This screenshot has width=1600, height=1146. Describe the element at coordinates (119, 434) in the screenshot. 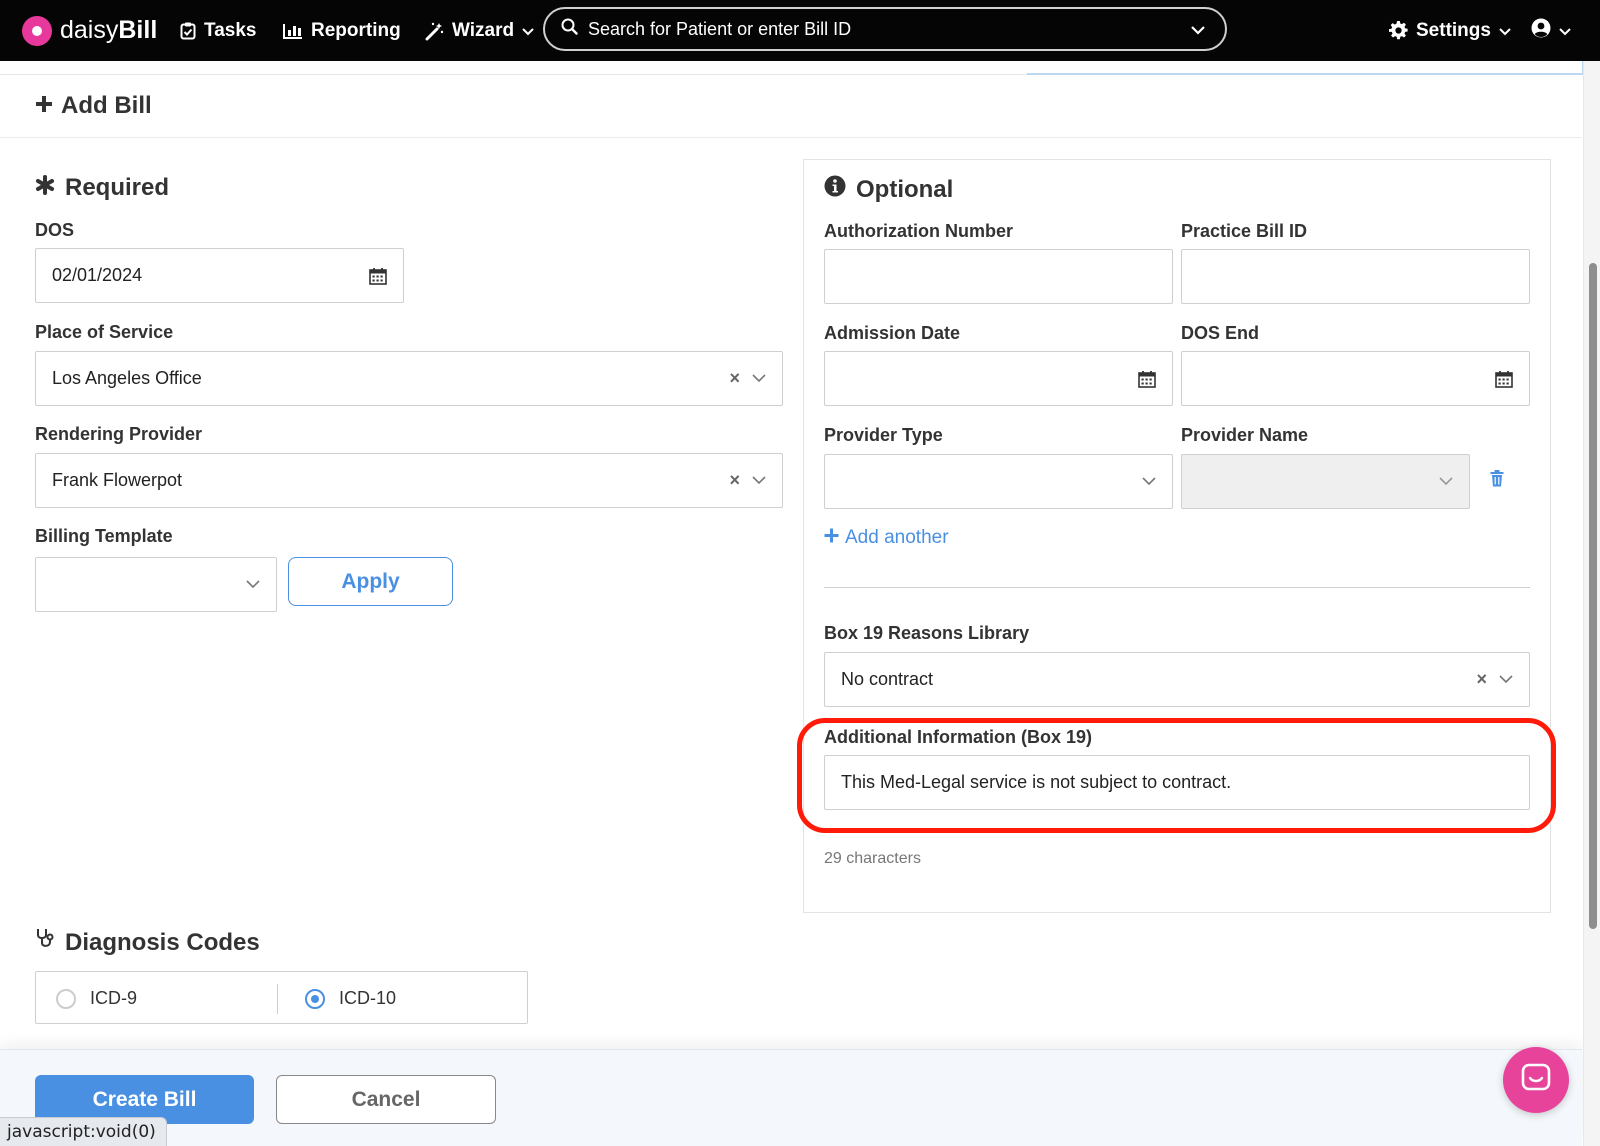

I see `rendering-provider-label: Rendering Provider` at that location.